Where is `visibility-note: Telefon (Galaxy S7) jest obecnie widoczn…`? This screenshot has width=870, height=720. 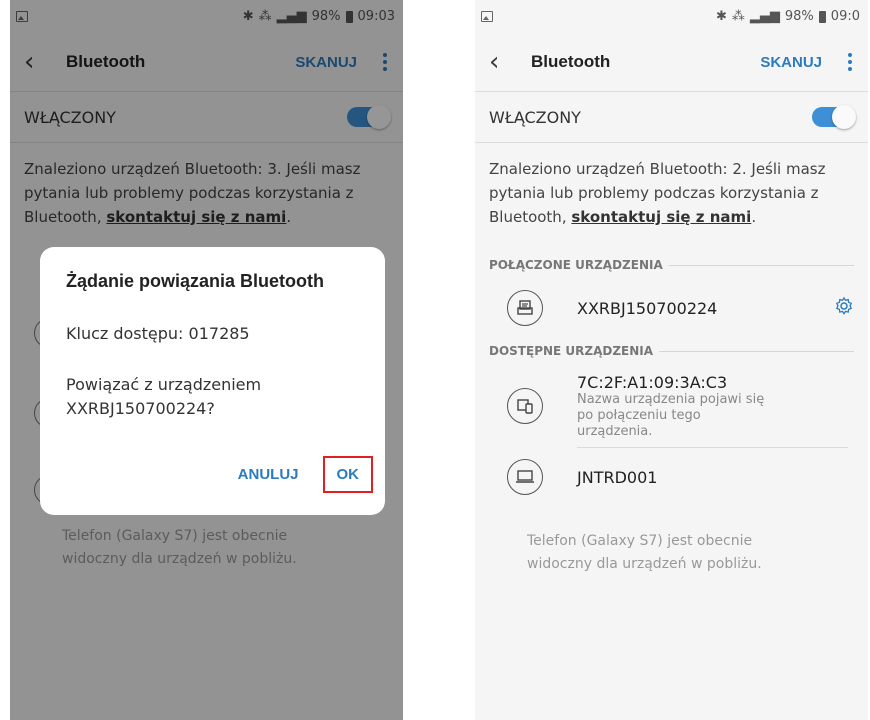 visibility-note: Telefon (Galaxy S7) jest obecnie widoczn… is located at coordinates (644, 552).